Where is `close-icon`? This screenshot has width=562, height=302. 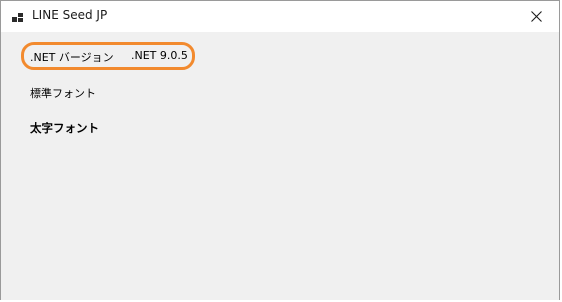
close-icon is located at coordinates (536, 16).